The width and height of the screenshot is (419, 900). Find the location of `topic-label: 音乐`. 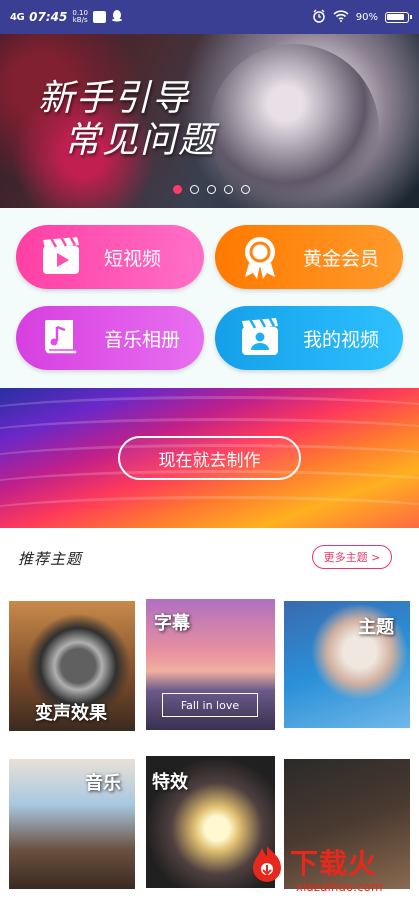

topic-label: 音乐 is located at coordinates (103, 783).